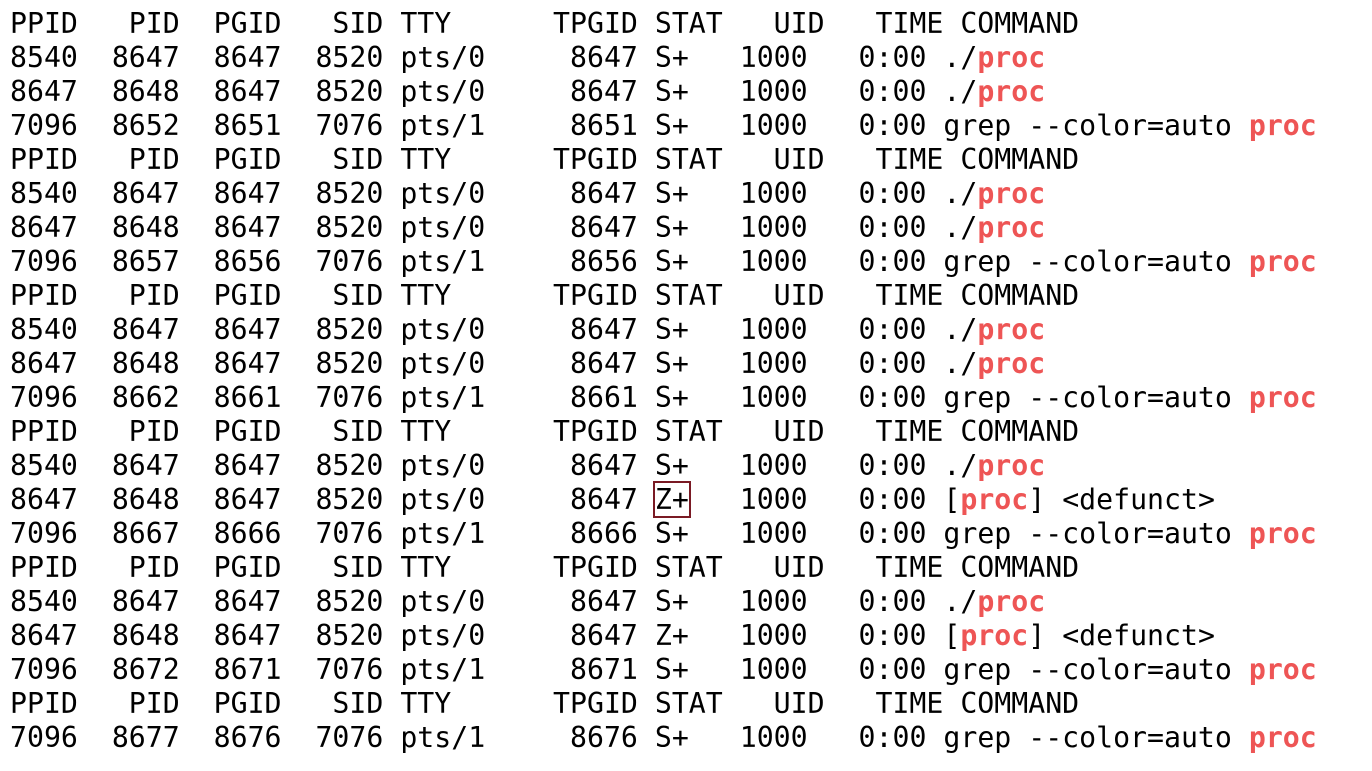  What do you see at coordinates (332, 125) in the screenshot?
I see `process-fields: 7096 8652 8651 7076 pts/1 8651` at bounding box center [332, 125].